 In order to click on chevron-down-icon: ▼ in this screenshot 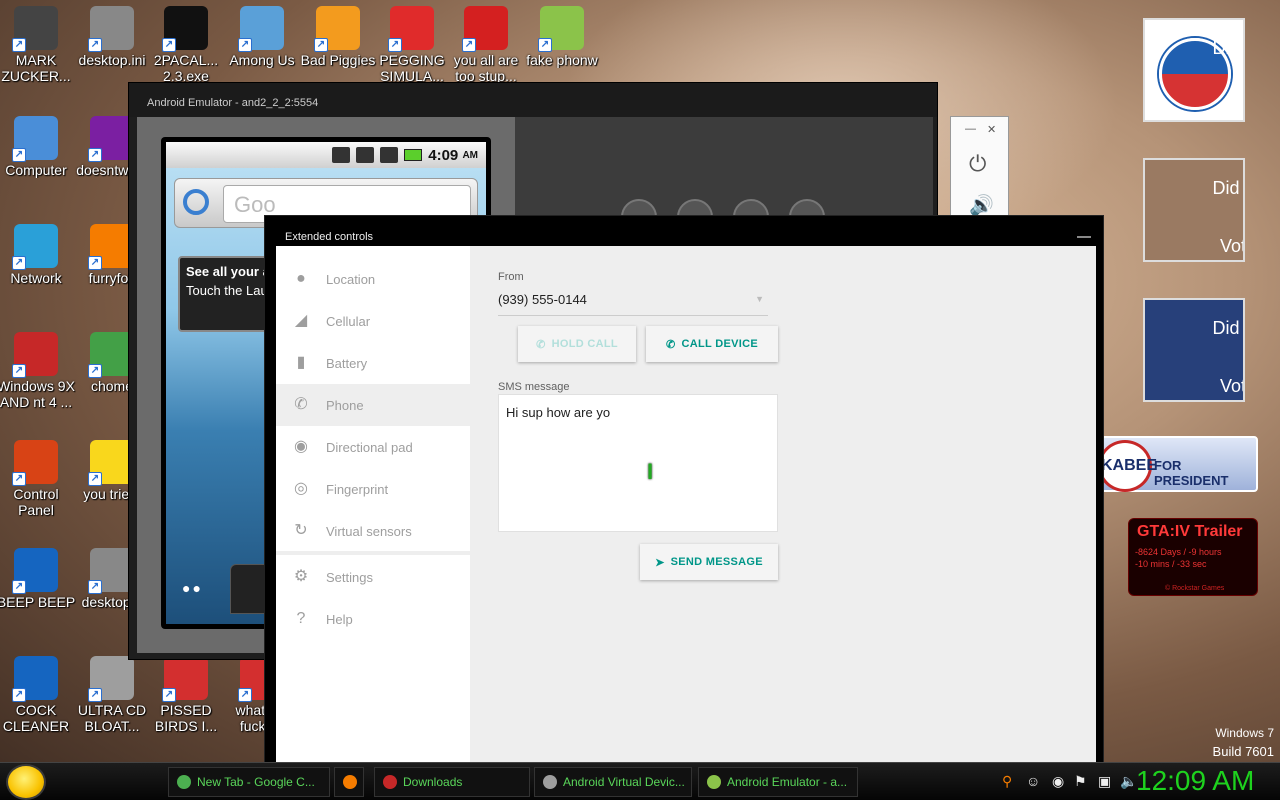, I will do `click(759, 299)`.